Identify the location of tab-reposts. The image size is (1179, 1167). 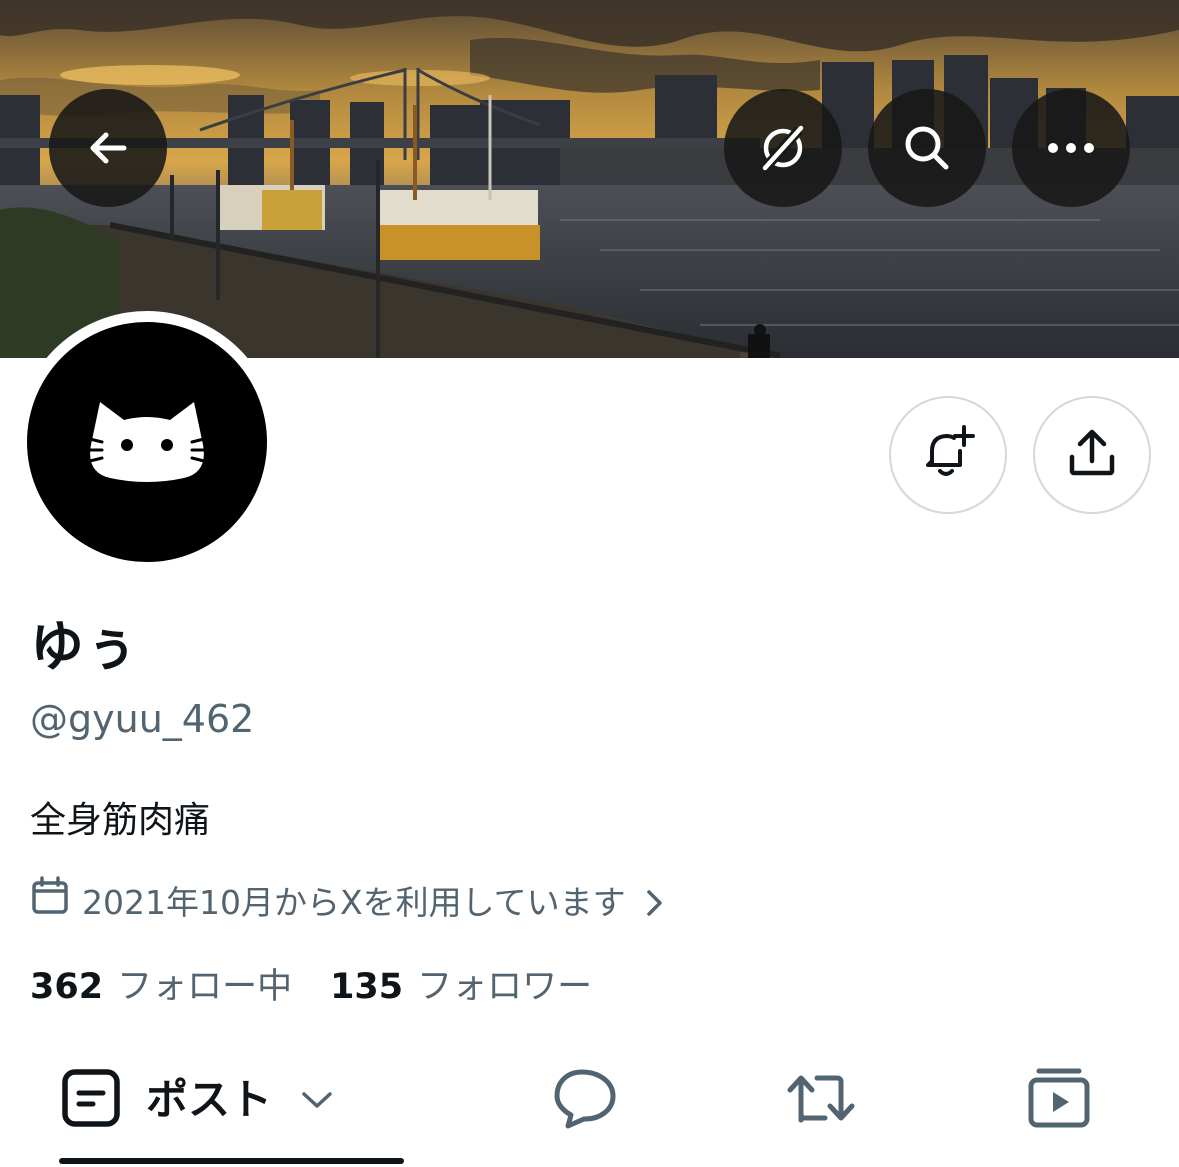
(821, 1100).